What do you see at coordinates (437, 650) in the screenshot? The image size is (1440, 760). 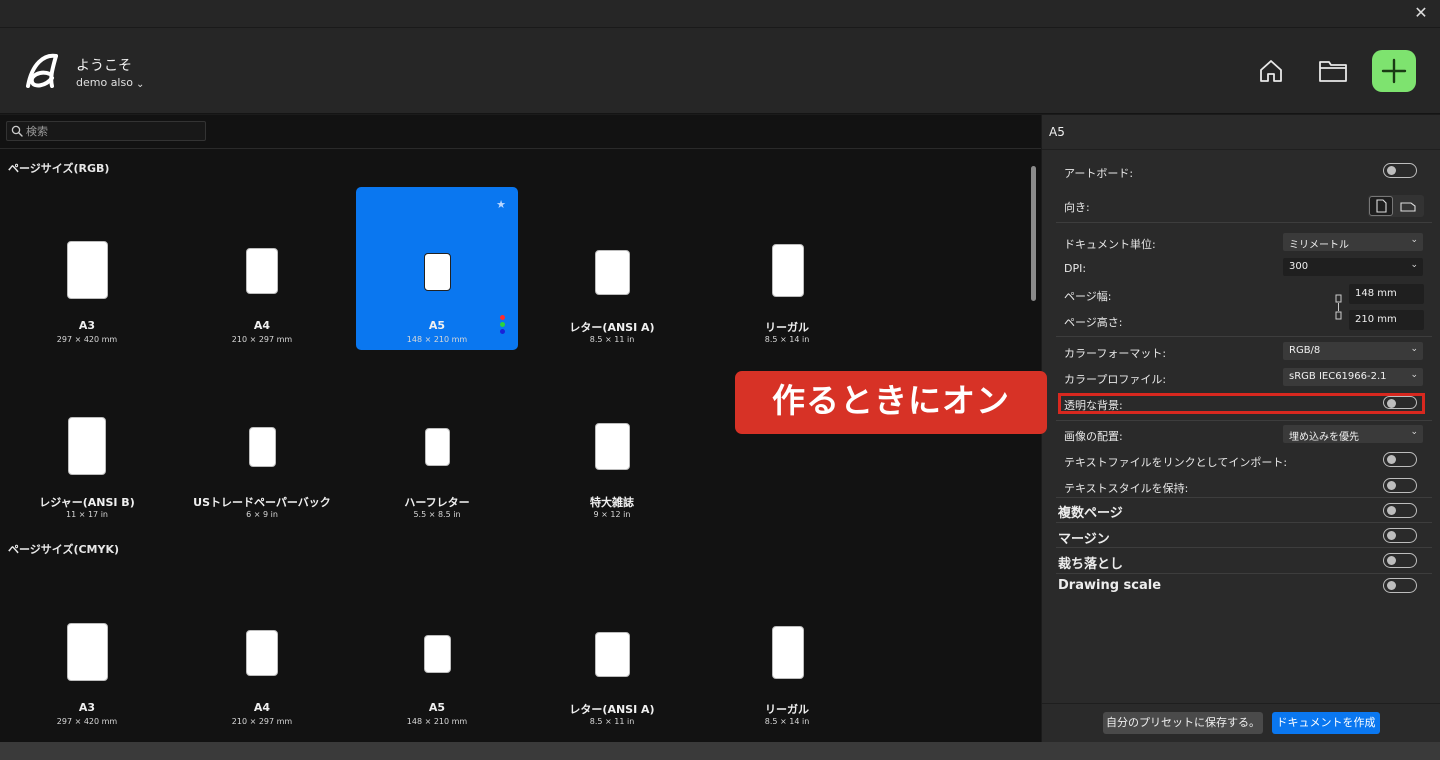 I see `preset-card-cmyk-a5: A5 148 × 210 mm` at bounding box center [437, 650].